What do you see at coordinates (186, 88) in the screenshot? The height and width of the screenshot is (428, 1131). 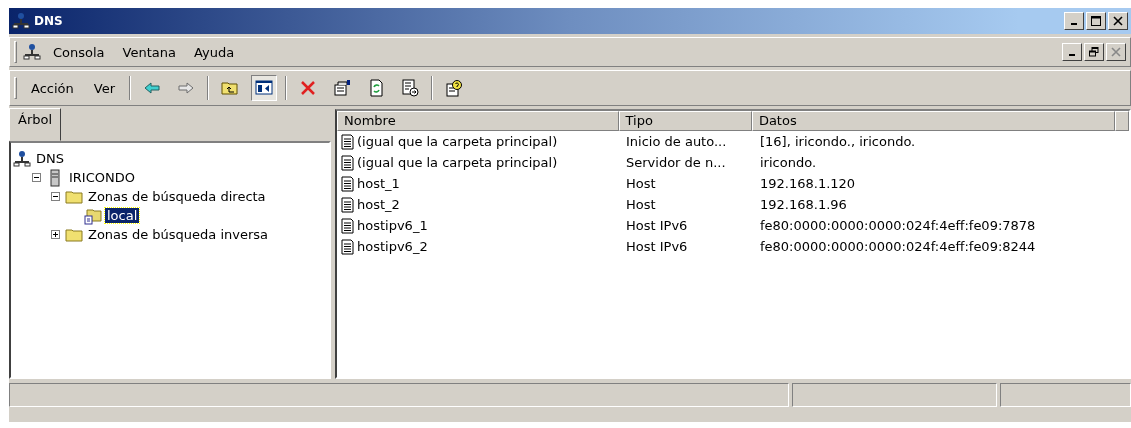 I see `forward-arrow-icon` at bounding box center [186, 88].